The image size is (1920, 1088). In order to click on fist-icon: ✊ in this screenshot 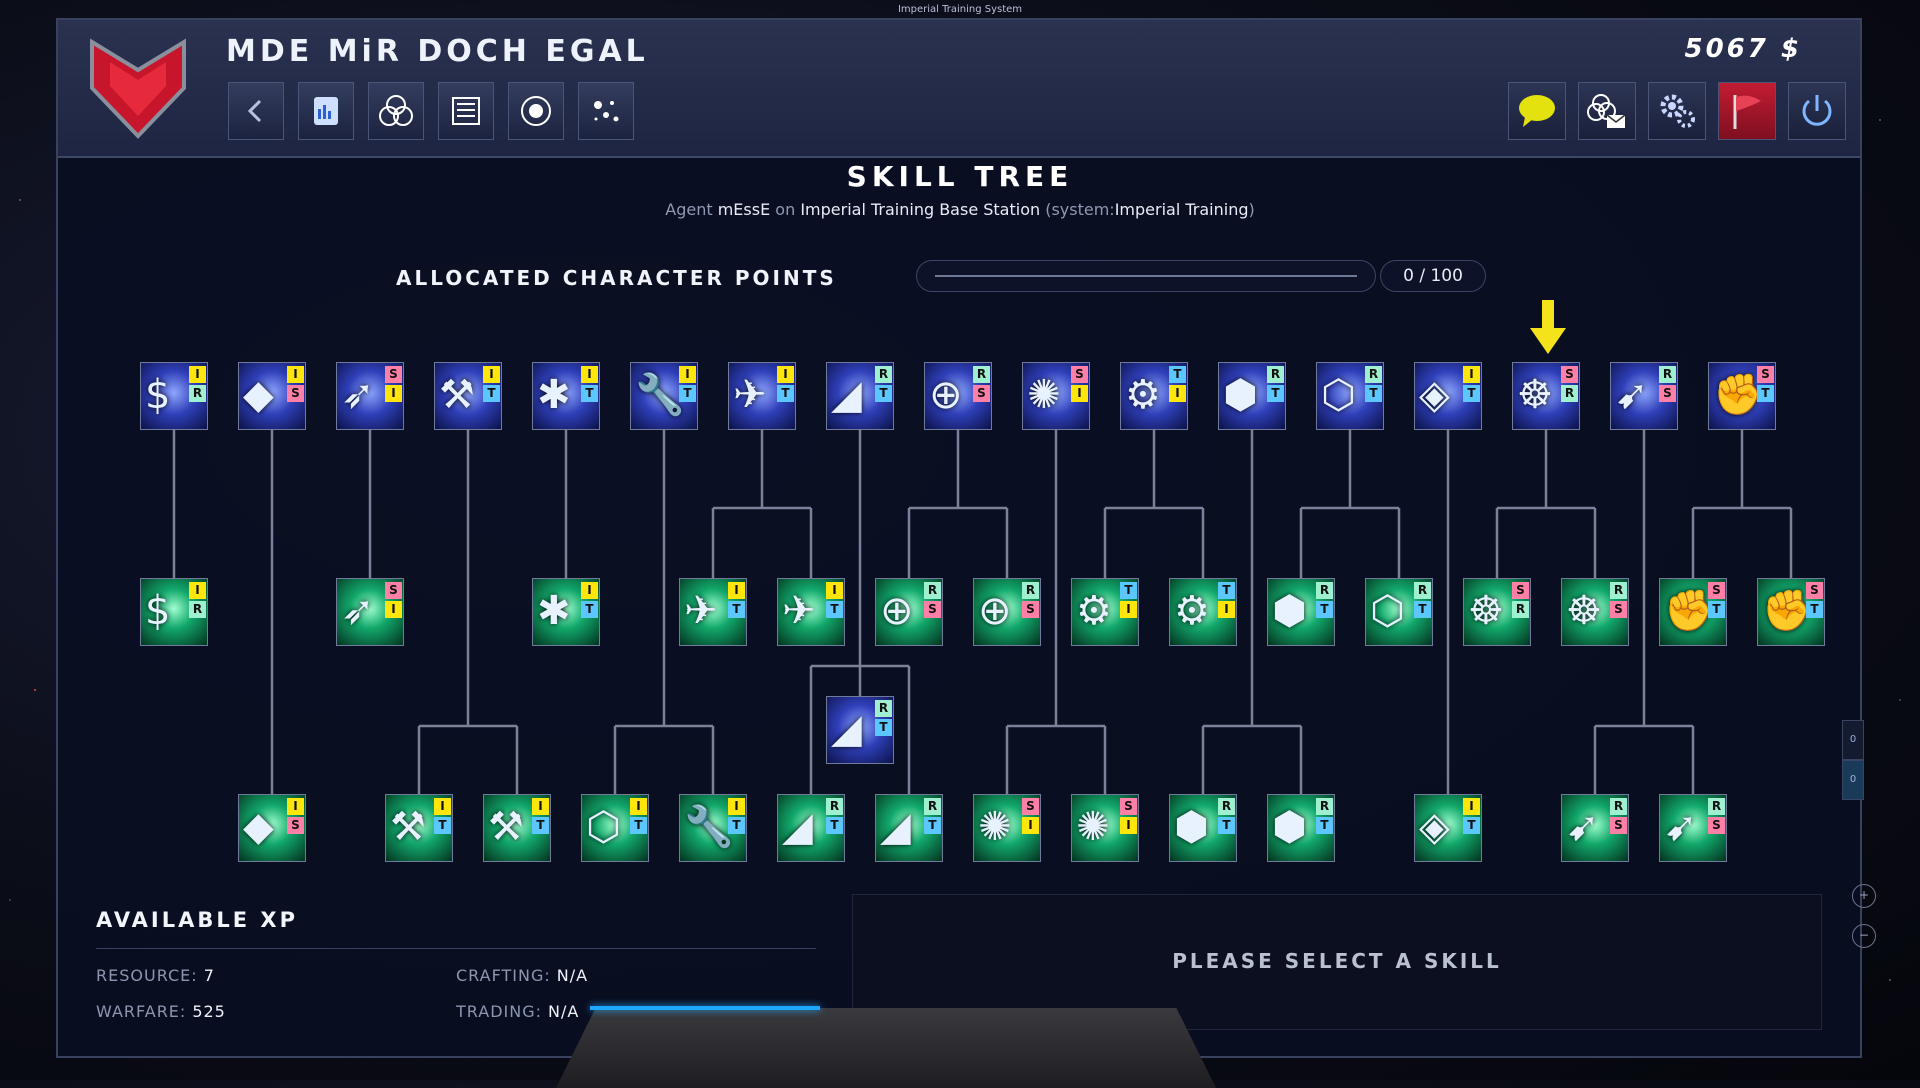, I will do `click(1738, 395)`.